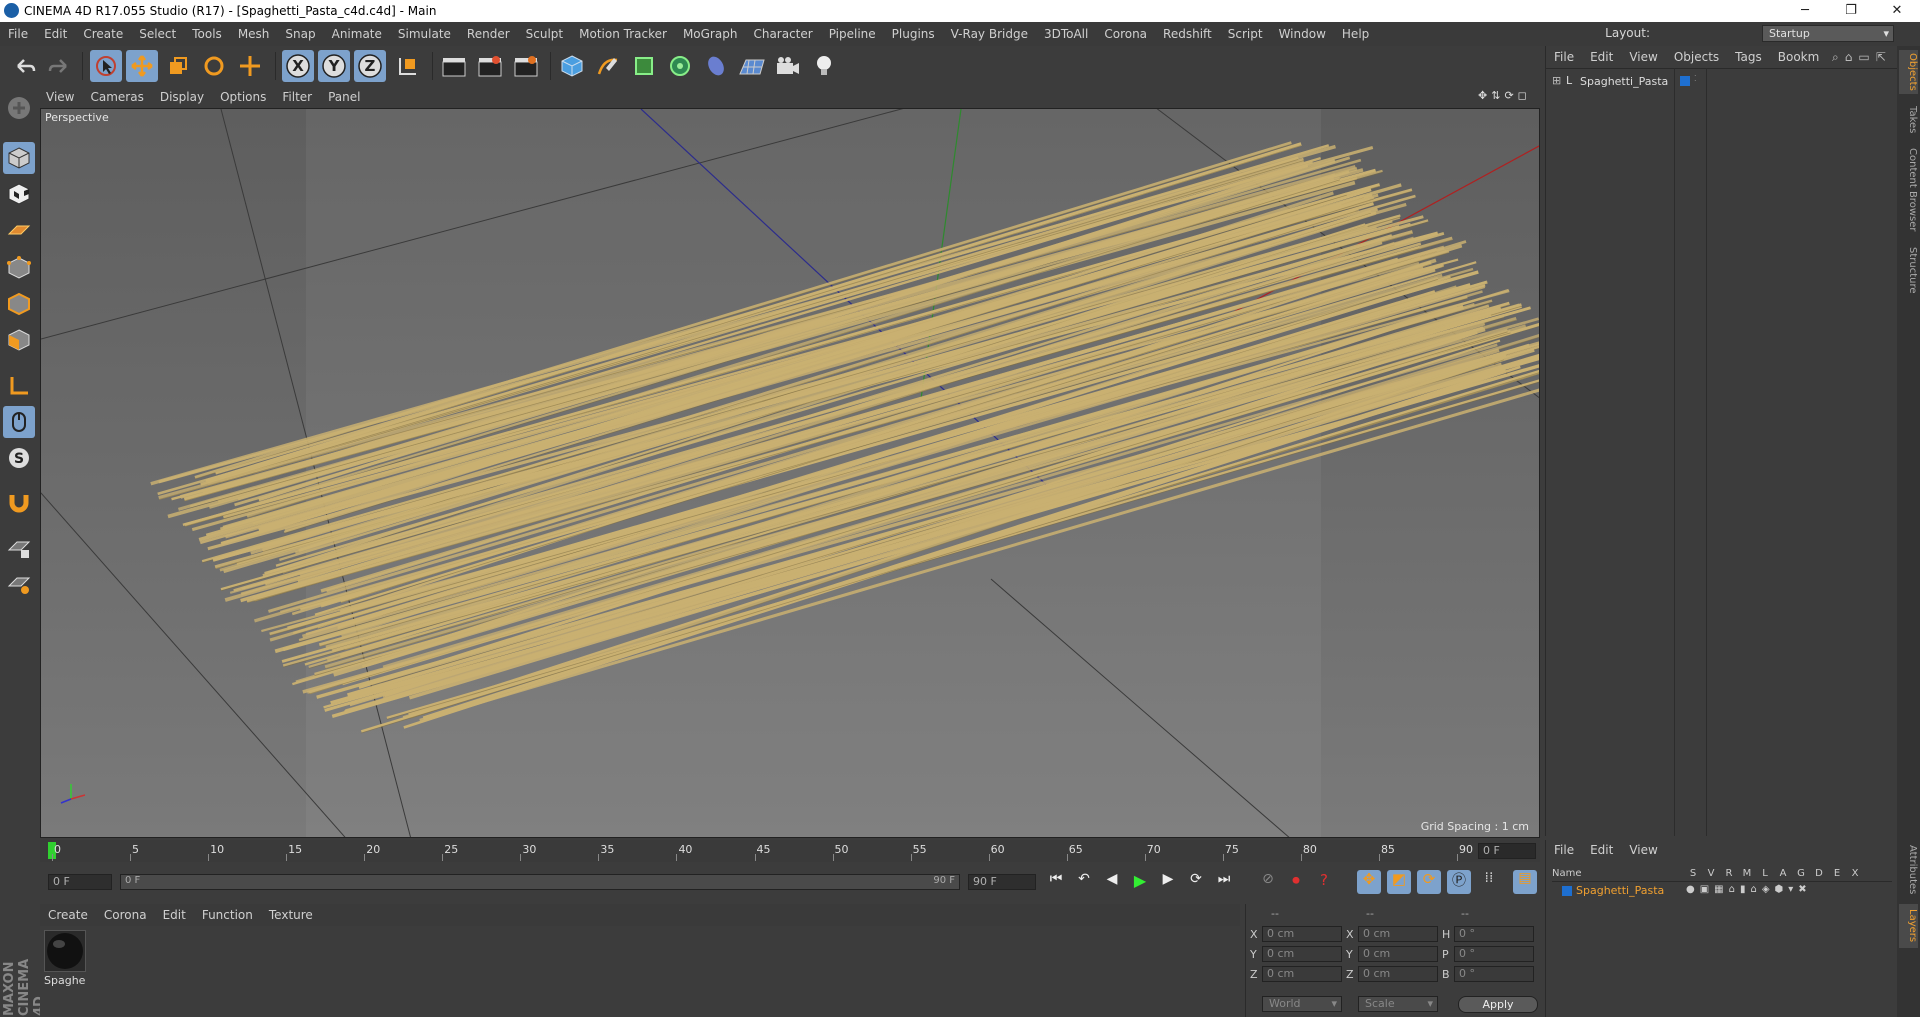  What do you see at coordinates (490, 66) in the screenshot?
I see `render-picture-viewer-button` at bounding box center [490, 66].